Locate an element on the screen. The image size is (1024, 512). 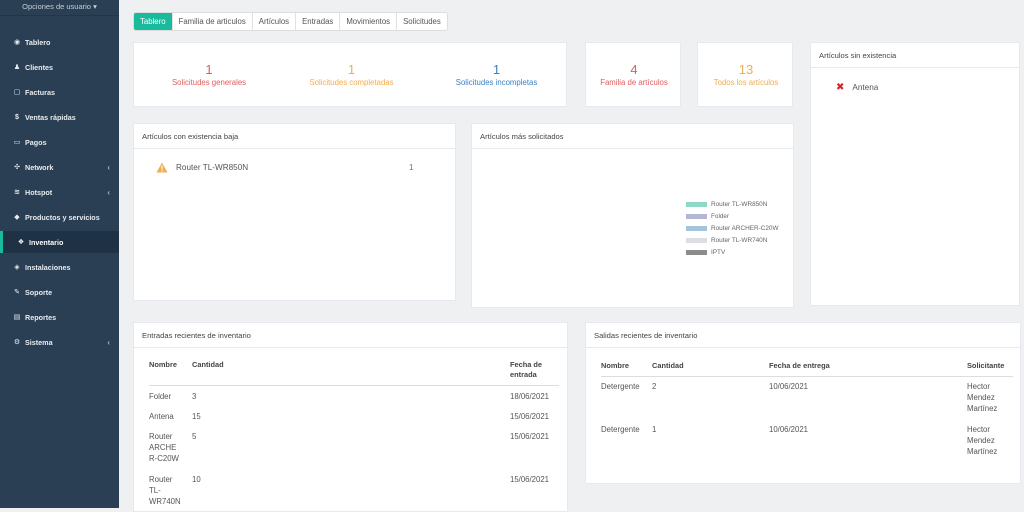
legend-label: Router ARCHER-C20W is located at coordinates (745, 228).